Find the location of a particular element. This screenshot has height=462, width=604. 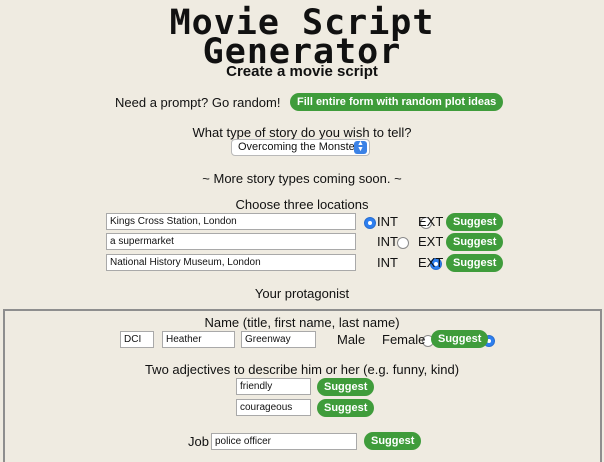

title-input: DCI is located at coordinates (137, 339).